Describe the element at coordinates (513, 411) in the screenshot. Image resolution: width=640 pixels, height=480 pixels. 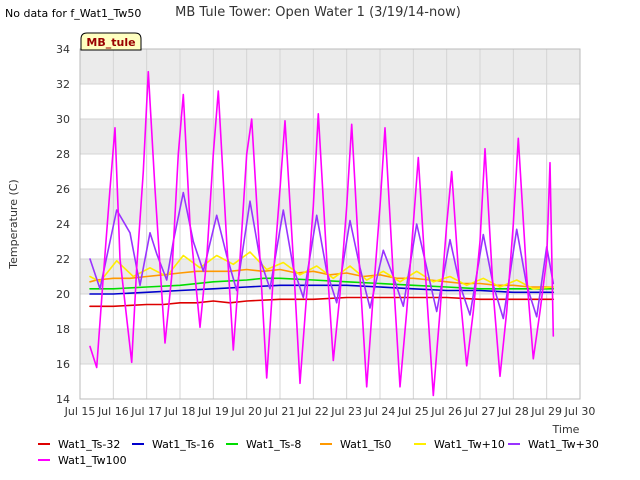
I see `x-tick-label: Jul 28` at that location.